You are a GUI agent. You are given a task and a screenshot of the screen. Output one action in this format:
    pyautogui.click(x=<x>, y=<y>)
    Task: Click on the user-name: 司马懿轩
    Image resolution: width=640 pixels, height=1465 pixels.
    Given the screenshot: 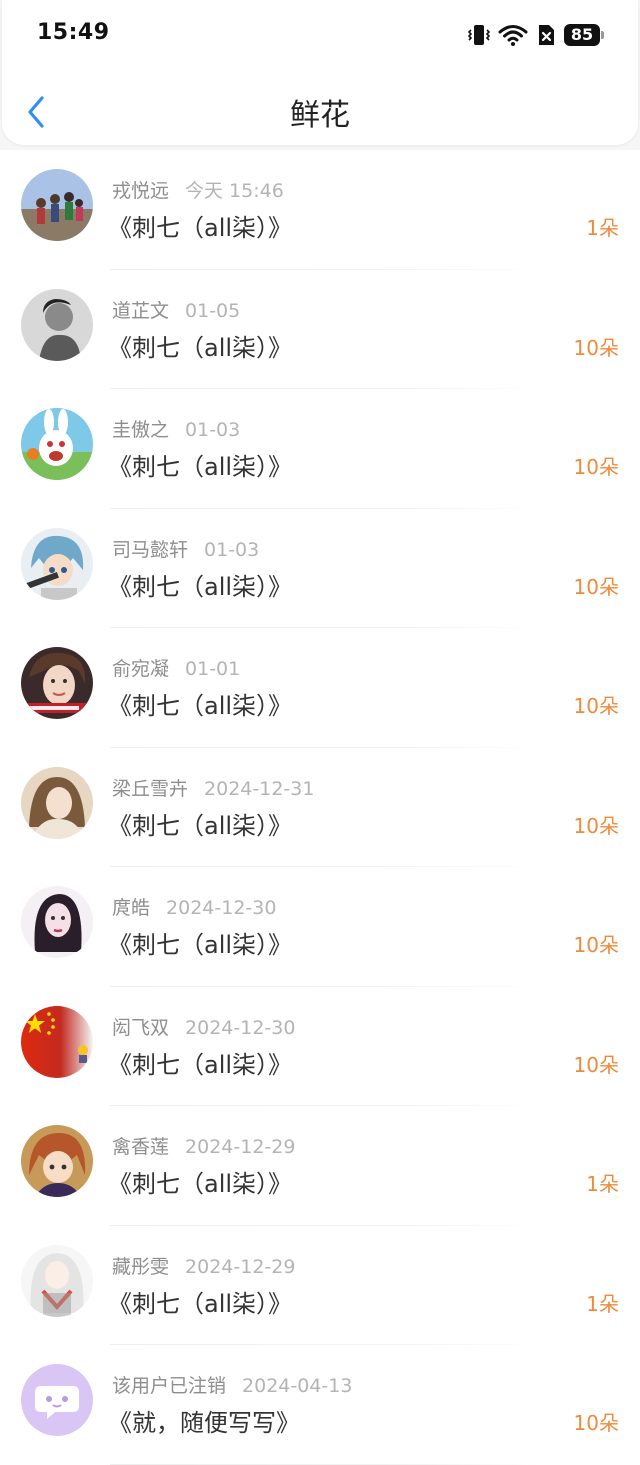 What is the action you would take?
    pyautogui.click(x=150, y=550)
    